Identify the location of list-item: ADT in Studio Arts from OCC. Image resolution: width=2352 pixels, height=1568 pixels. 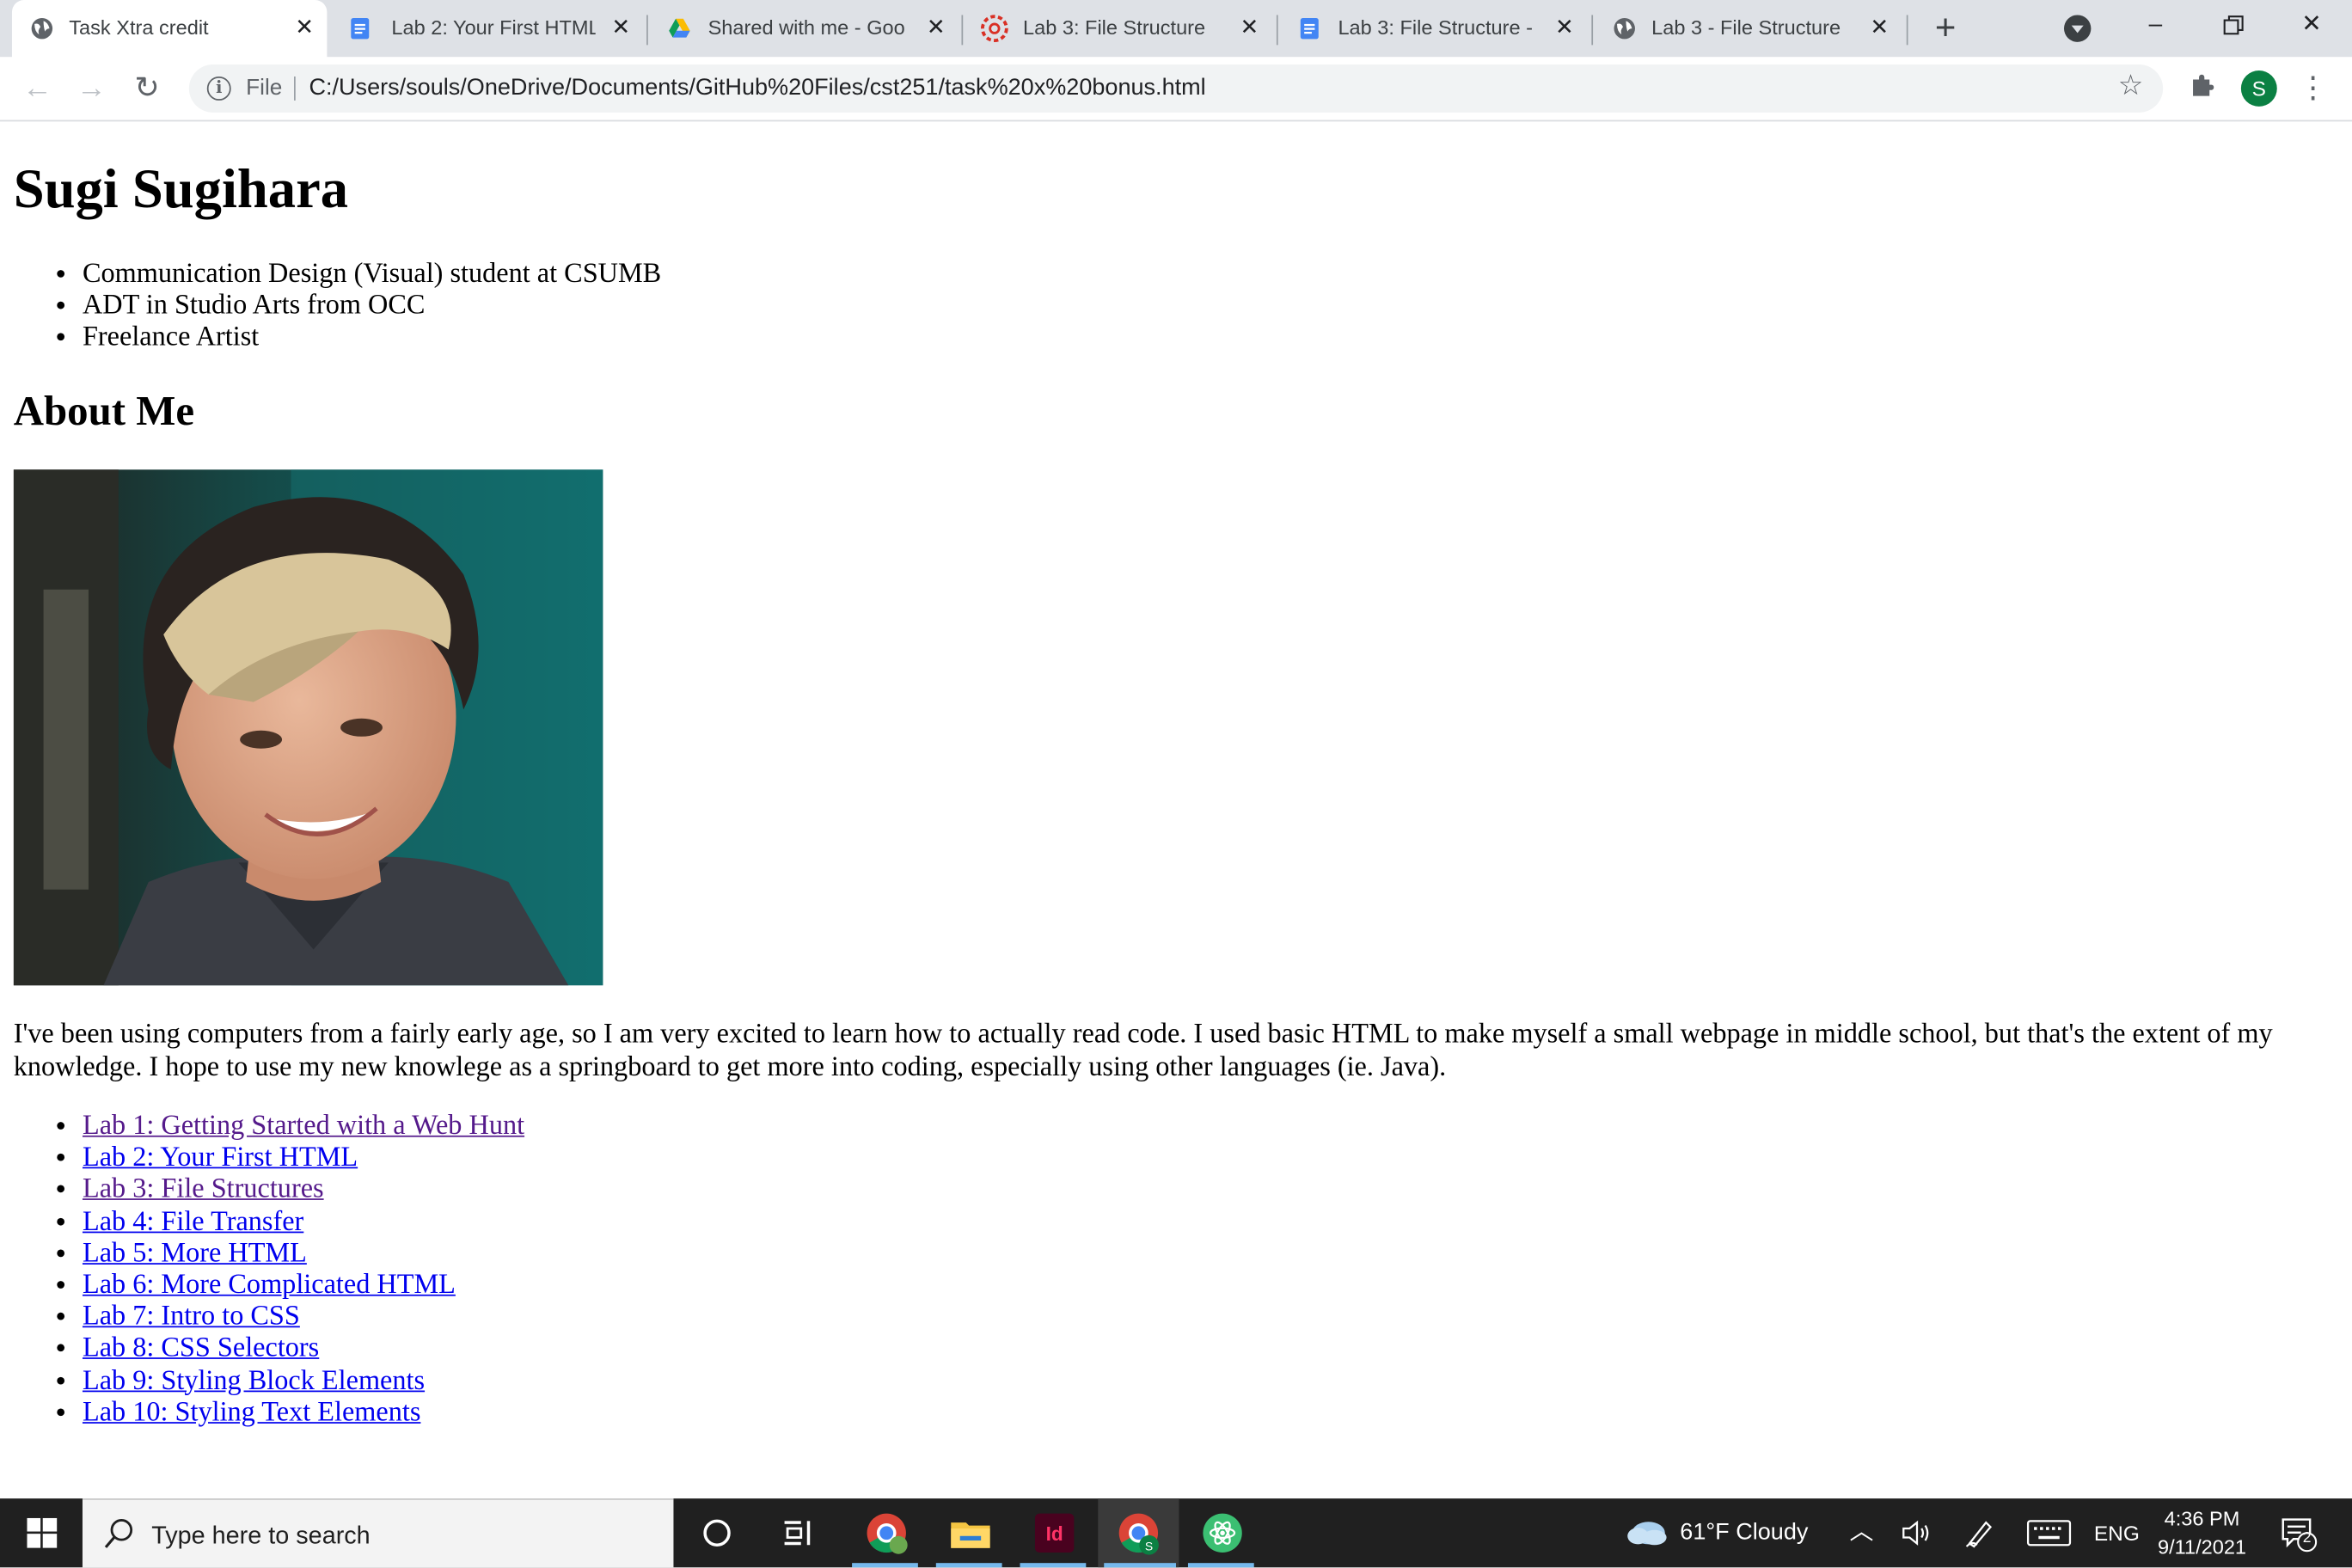
(372, 307).